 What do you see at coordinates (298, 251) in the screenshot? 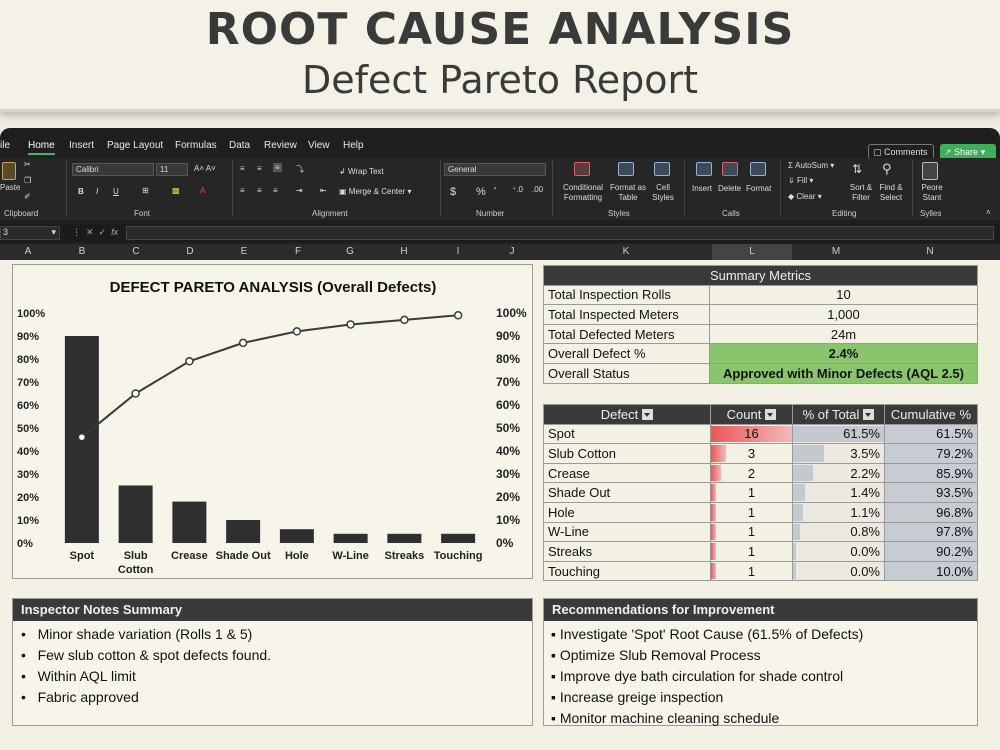
I see `col-header-f: F` at bounding box center [298, 251].